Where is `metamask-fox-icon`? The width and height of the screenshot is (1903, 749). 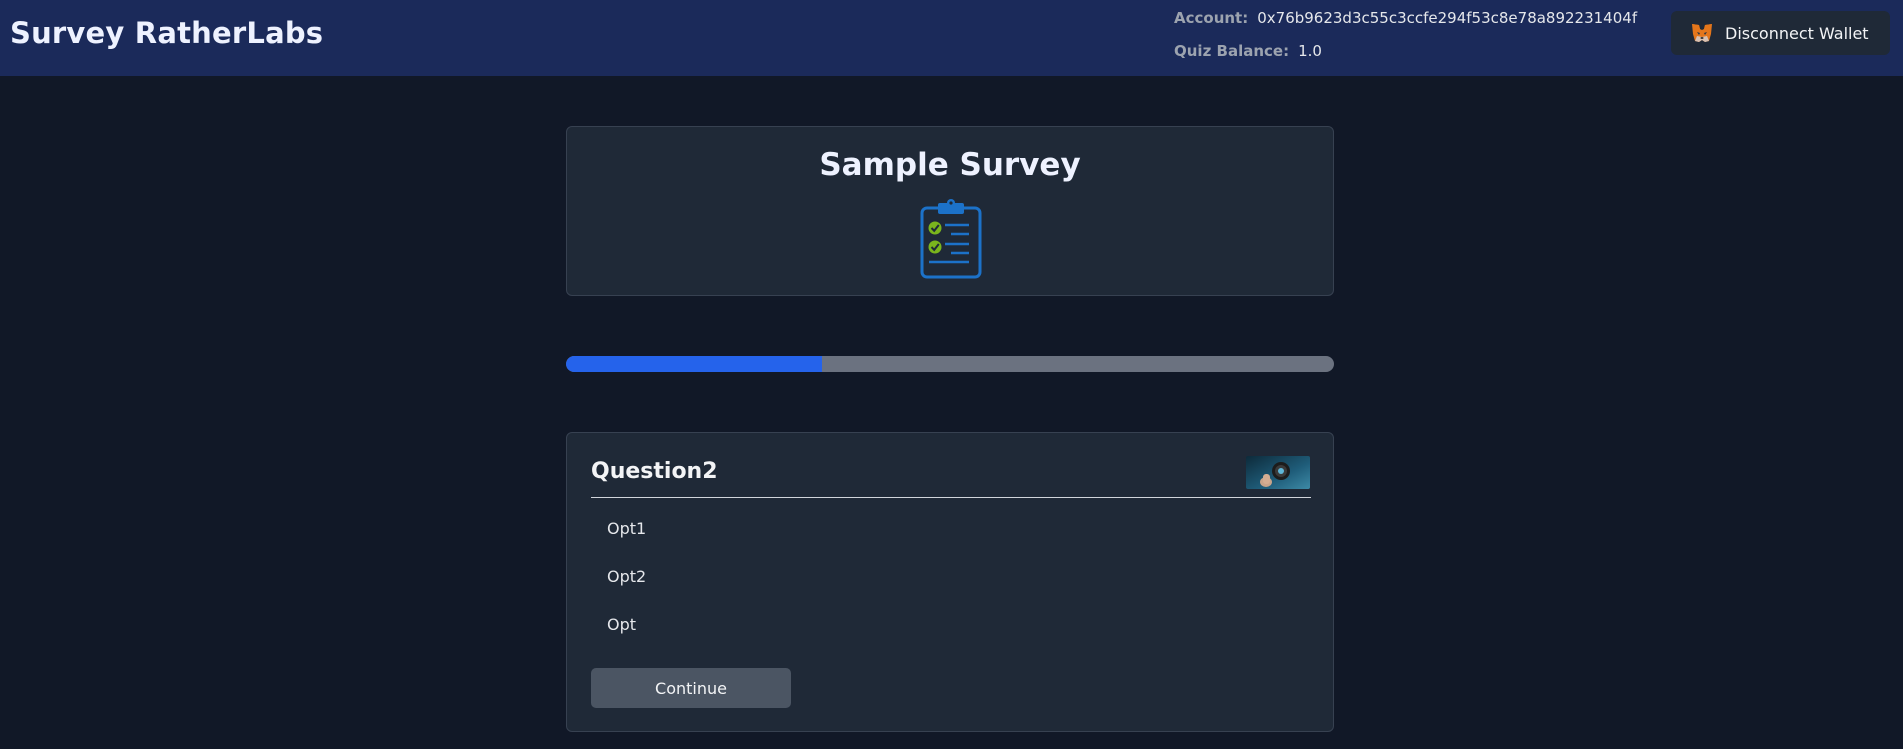
metamask-fox-icon is located at coordinates (1702, 33).